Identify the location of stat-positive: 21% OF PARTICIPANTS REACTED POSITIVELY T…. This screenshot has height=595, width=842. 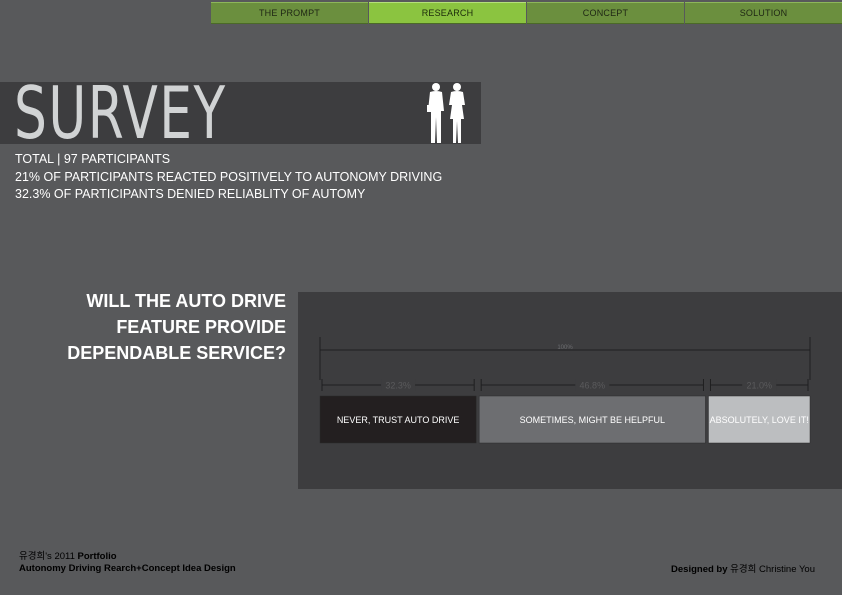
(229, 176).